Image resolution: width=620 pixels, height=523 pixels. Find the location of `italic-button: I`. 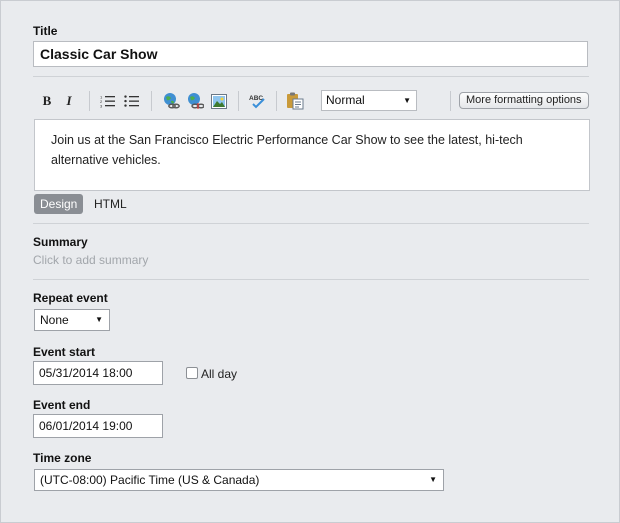

italic-button: I is located at coordinates (69, 101).